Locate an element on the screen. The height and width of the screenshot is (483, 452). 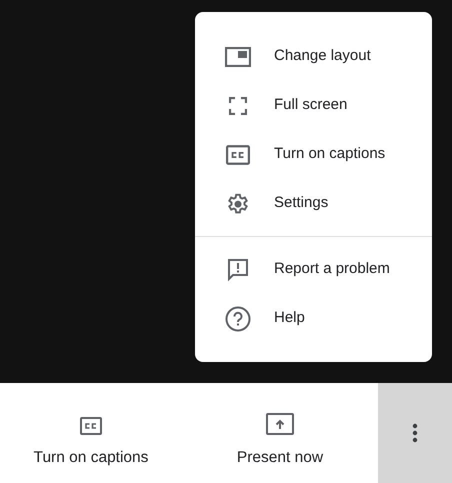
menu-item: Help is located at coordinates (289, 318).